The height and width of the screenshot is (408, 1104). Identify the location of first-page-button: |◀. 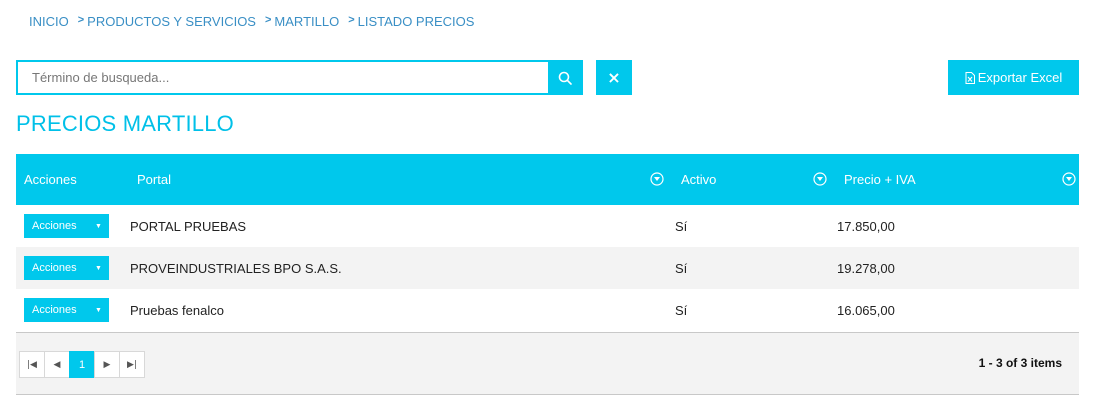
(32, 364).